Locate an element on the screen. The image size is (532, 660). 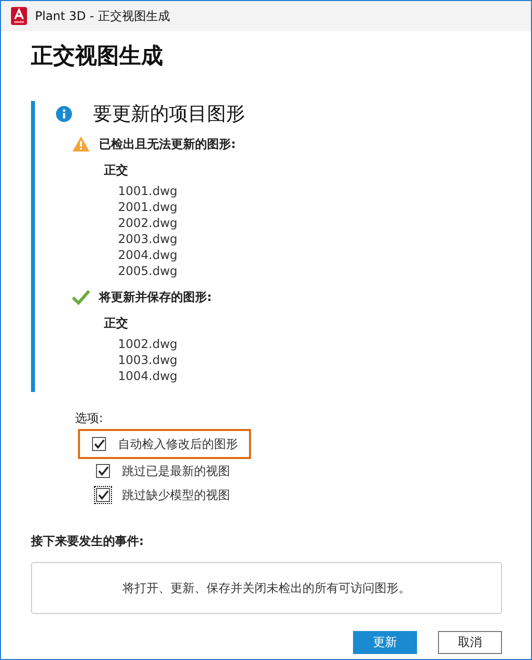
file-name: 2001.dwg is located at coordinates (148, 207).